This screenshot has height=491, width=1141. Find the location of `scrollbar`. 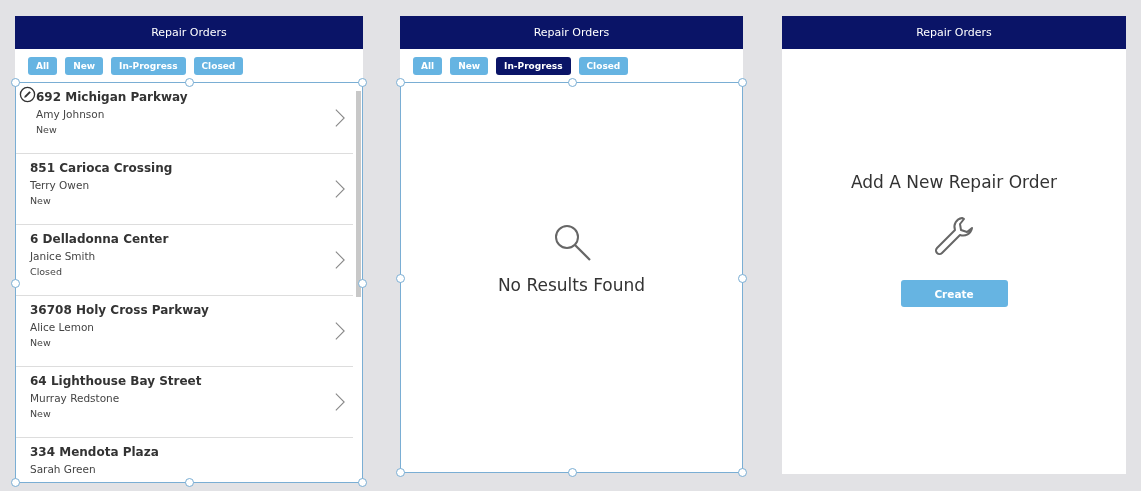

scrollbar is located at coordinates (358, 194).